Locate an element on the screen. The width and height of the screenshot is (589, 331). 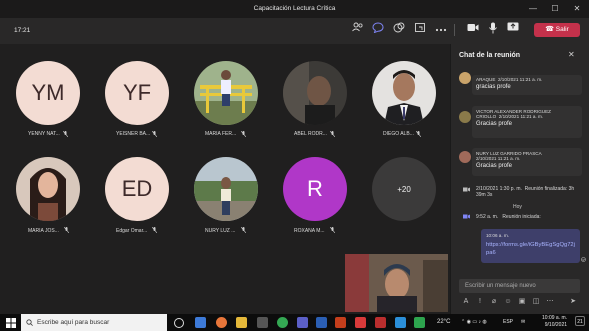
leave-meeting-button: ☎ Salir is located at coordinates (557, 30).